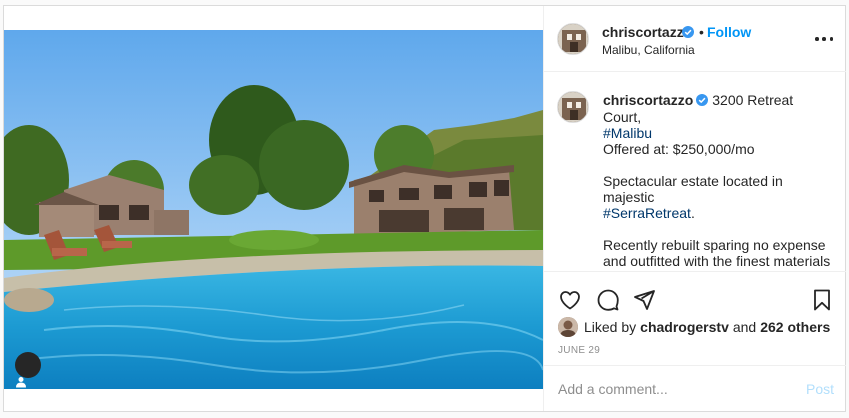 This screenshot has width=849, height=418. Describe the element at coordinates (822, 300) in the screenshot. I see `bookmark-icon` at that location.